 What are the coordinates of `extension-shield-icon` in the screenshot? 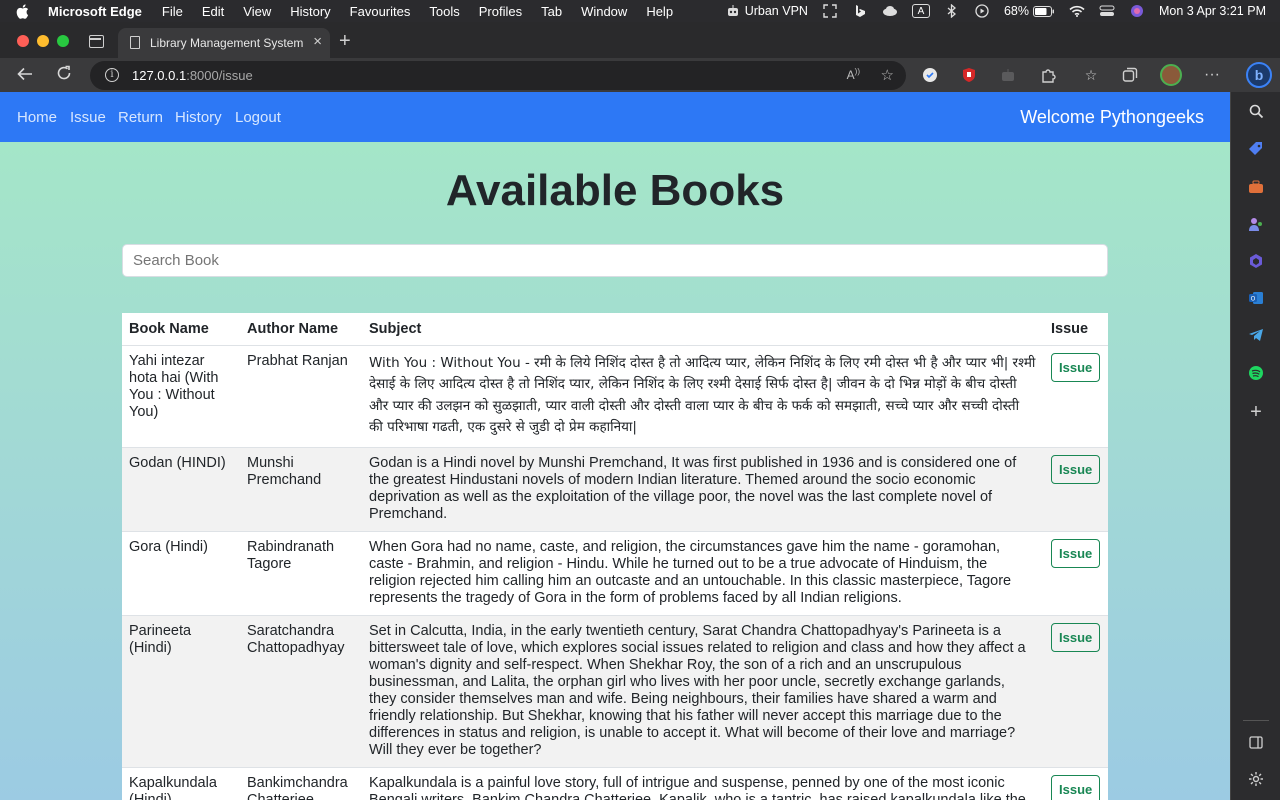 It's located at (930, 75).